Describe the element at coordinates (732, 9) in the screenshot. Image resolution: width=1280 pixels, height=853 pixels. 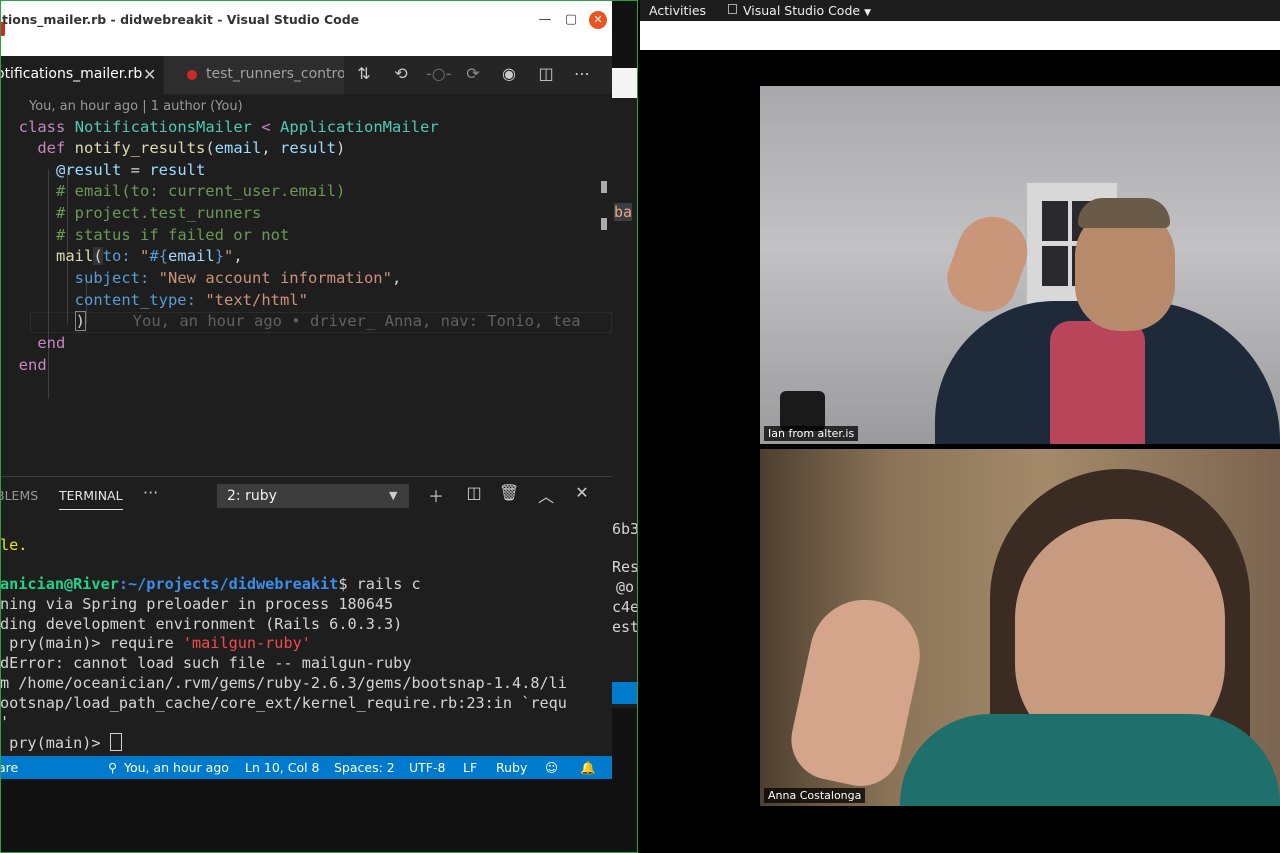
I see `app-icon` at that location.